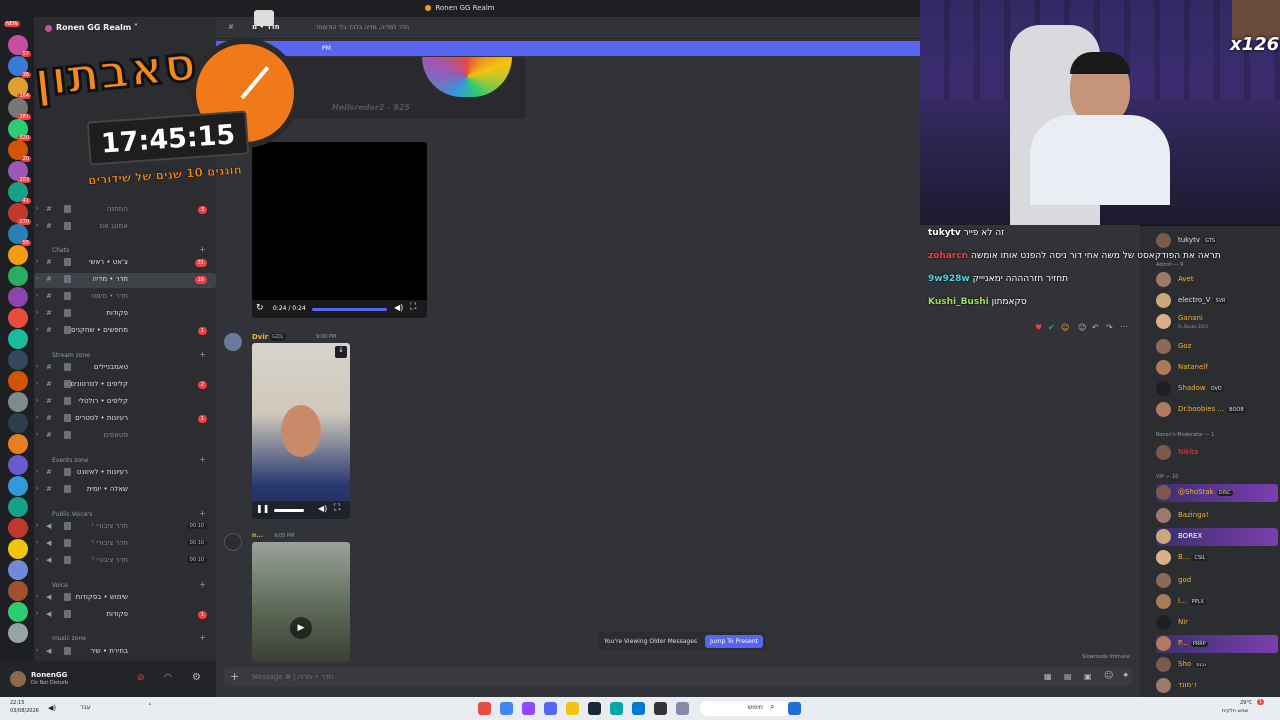 The image size is (1280, 720). Describe the element at coordinates (1217, 453) in the screenshot. I see `member-item: Nikita` at that location.